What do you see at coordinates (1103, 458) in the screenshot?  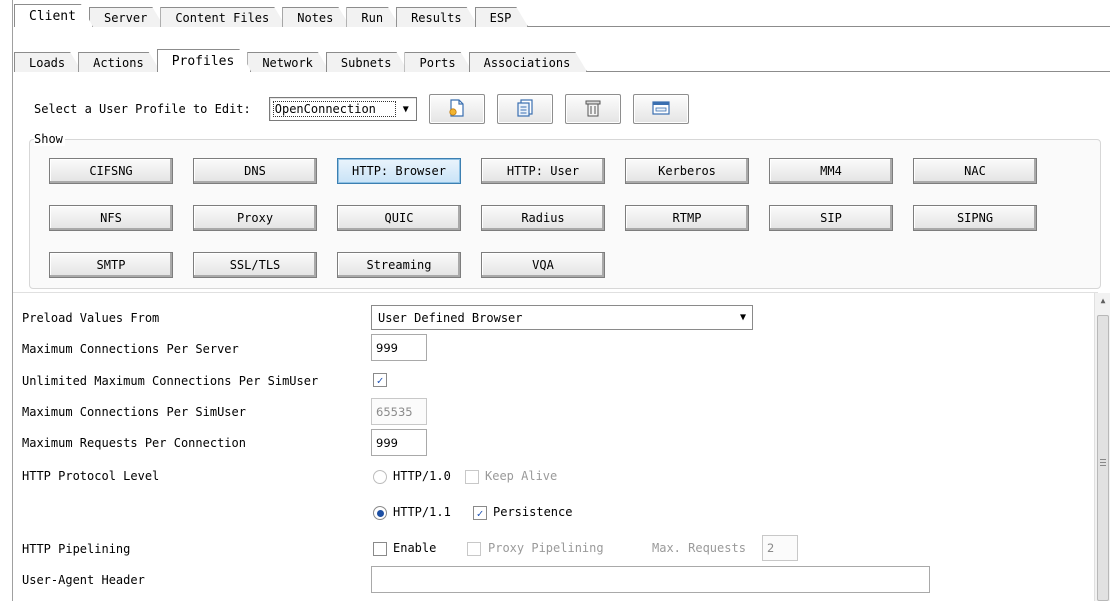 I see `scrollbar-thumb` at bounding box center [1103, 458].